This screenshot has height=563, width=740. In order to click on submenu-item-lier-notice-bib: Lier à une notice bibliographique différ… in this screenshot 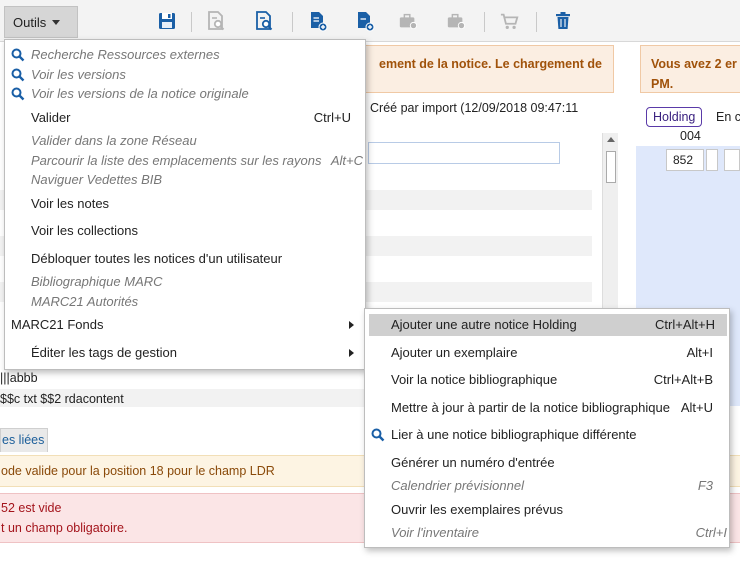, I will do `click(547, 435)`.